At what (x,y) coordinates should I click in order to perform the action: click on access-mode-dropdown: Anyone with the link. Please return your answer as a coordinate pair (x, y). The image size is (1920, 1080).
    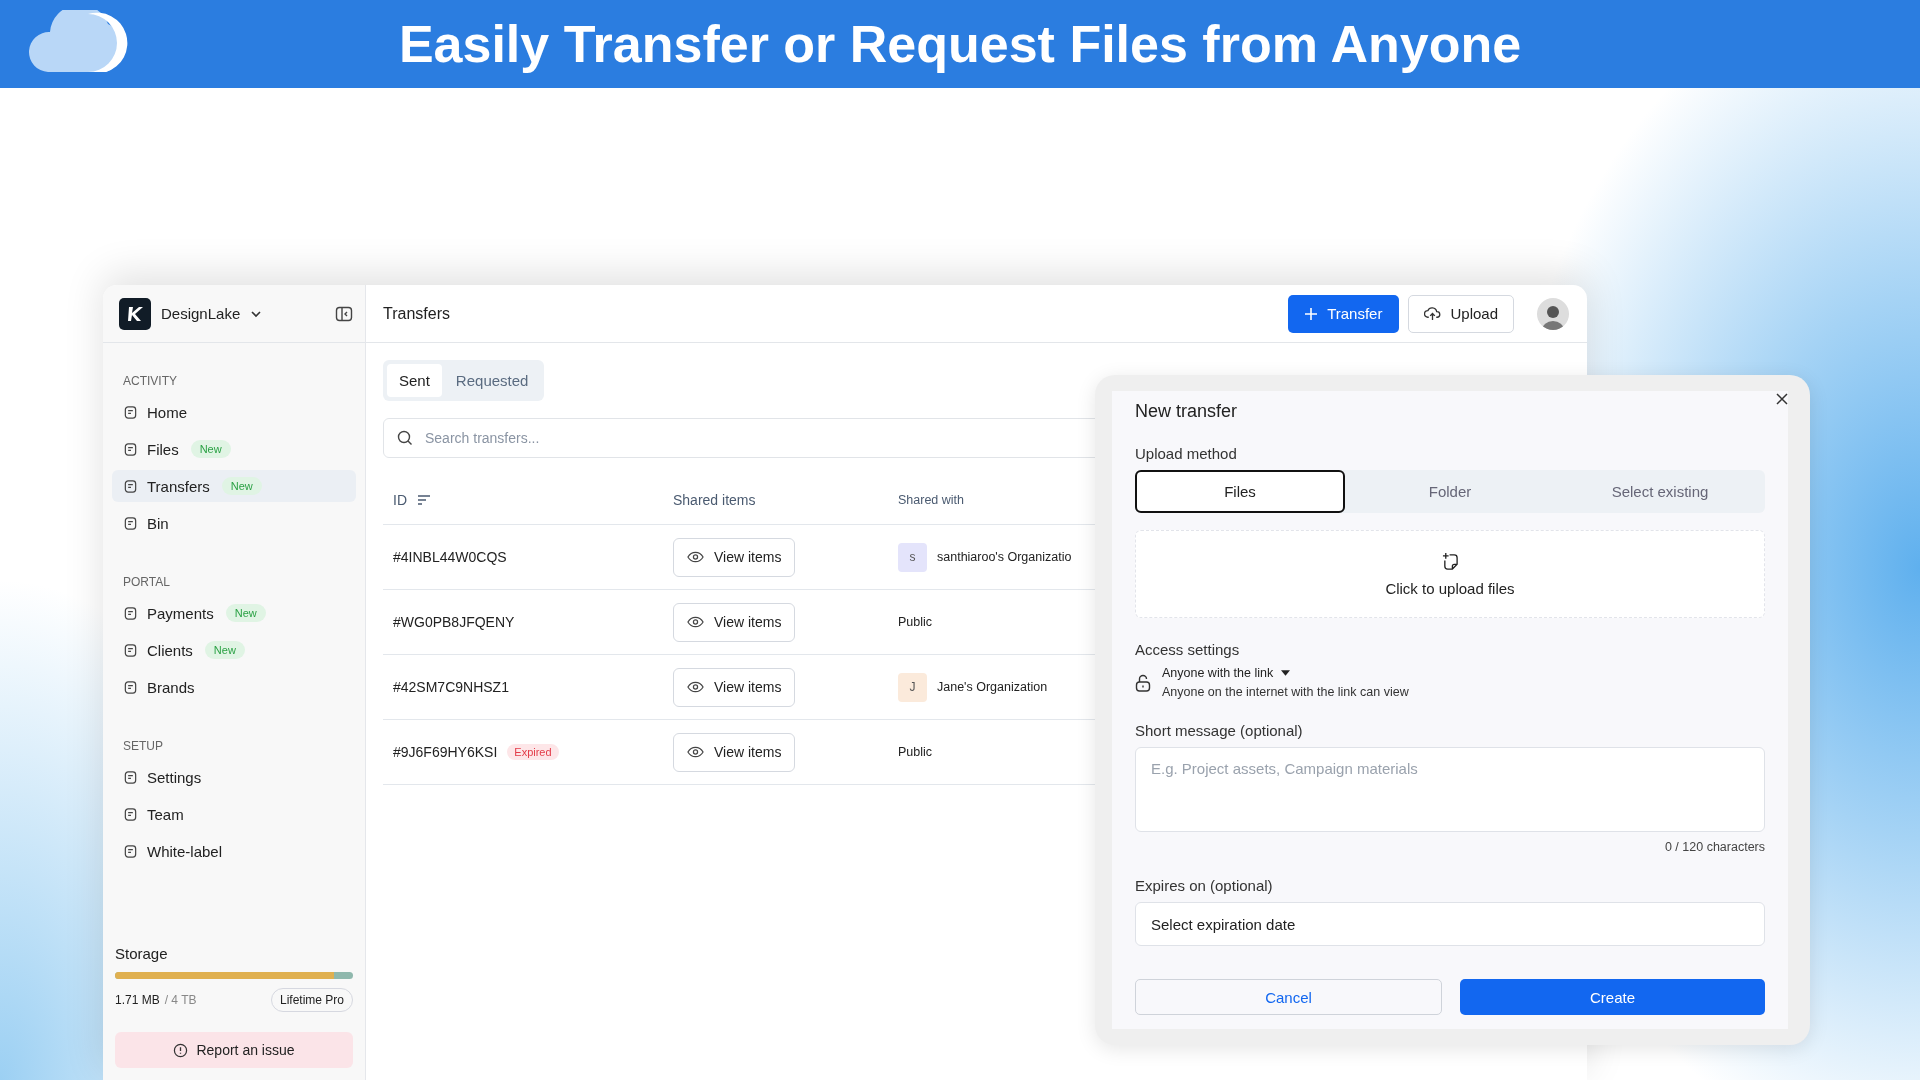
    Looking at the image, I should click on (1285, 673).